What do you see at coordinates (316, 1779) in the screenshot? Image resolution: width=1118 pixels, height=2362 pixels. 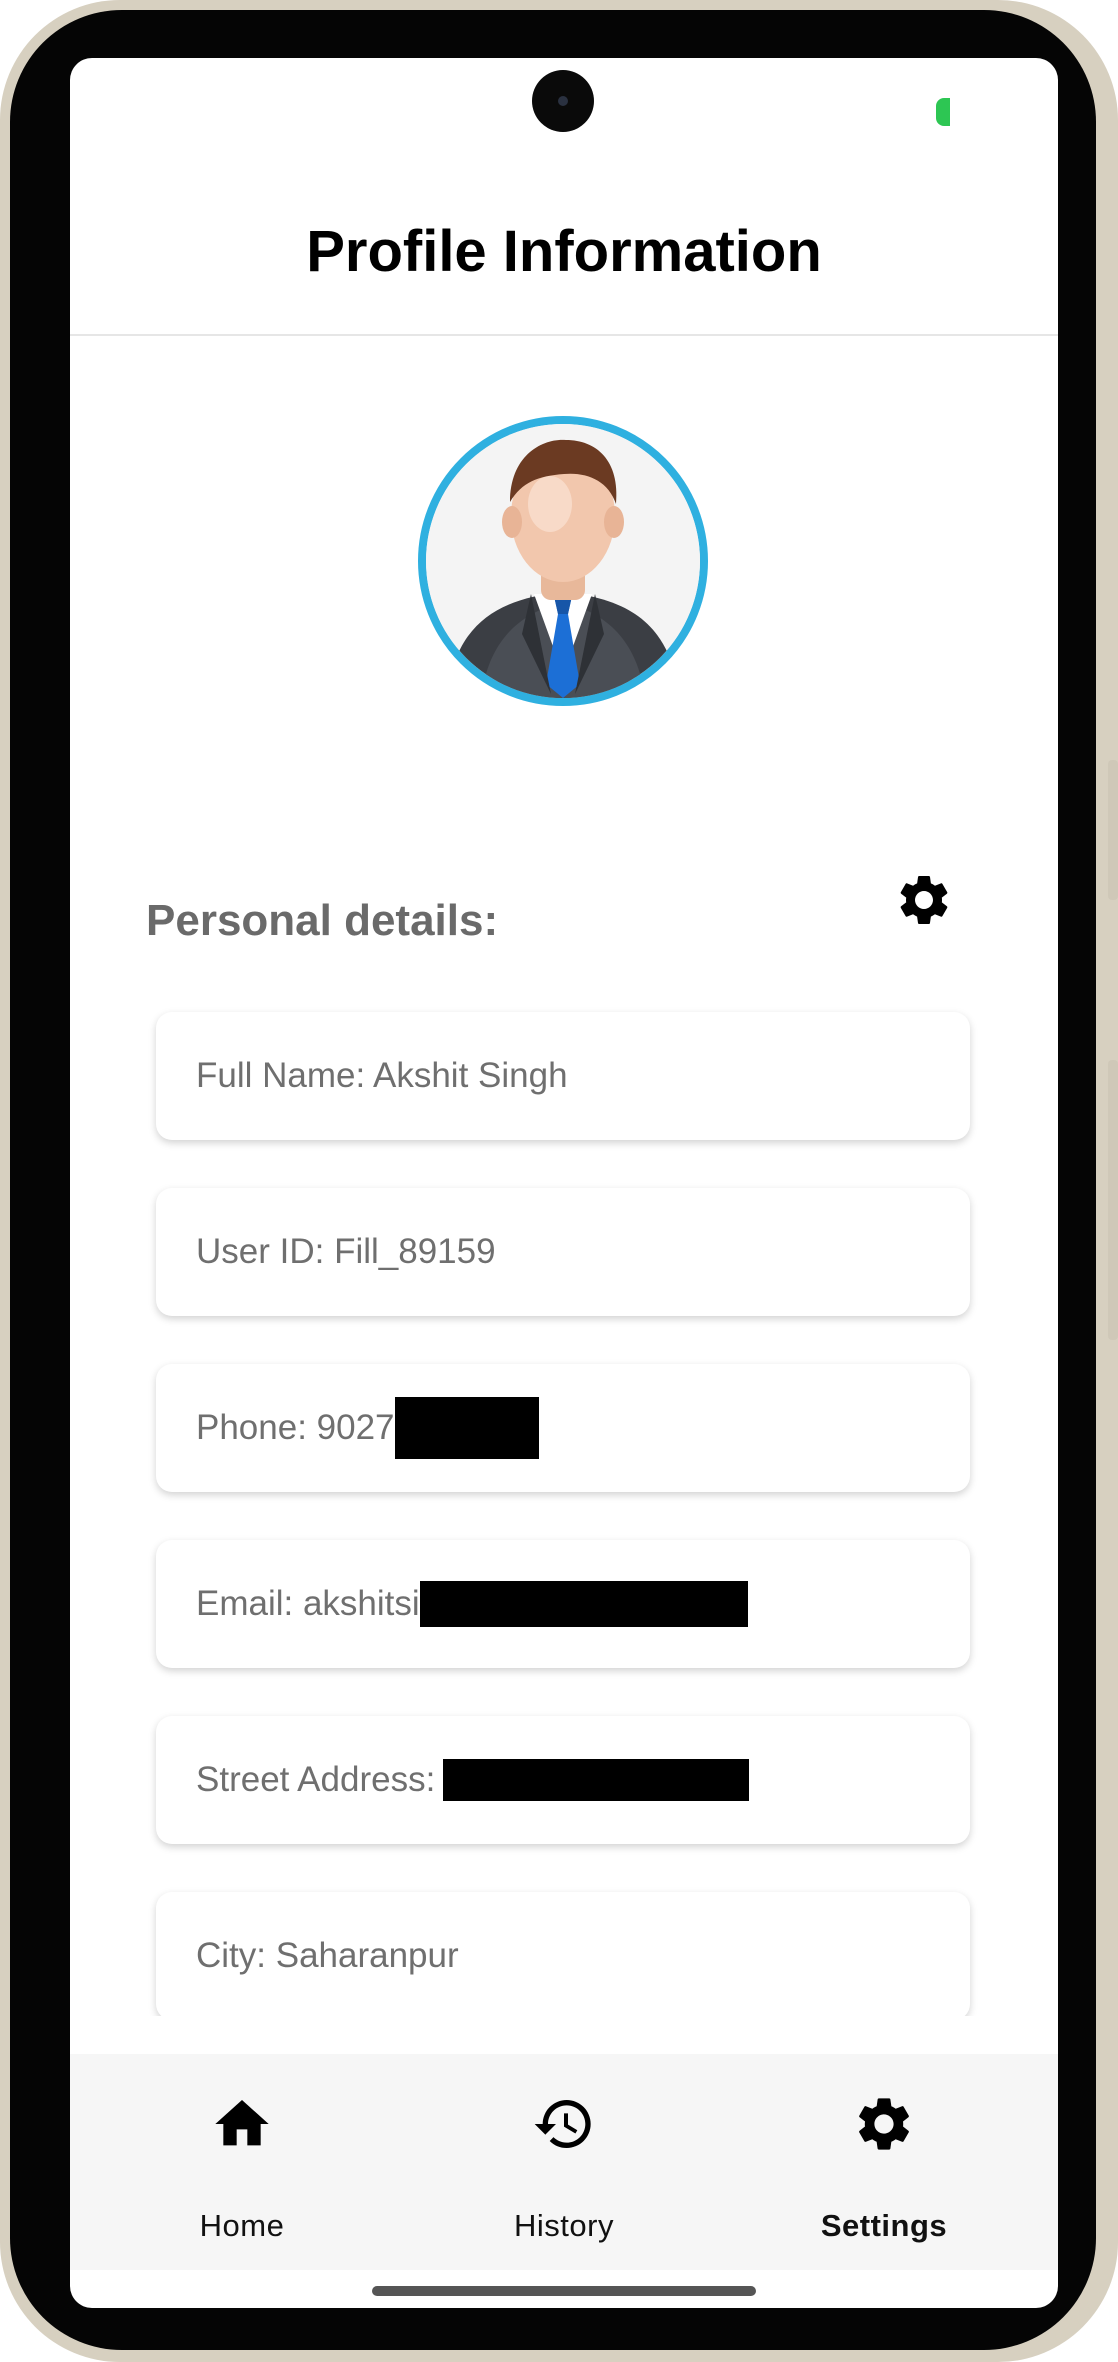 I see `detail-text: Street Address:` at bounding box center [316, 1779].